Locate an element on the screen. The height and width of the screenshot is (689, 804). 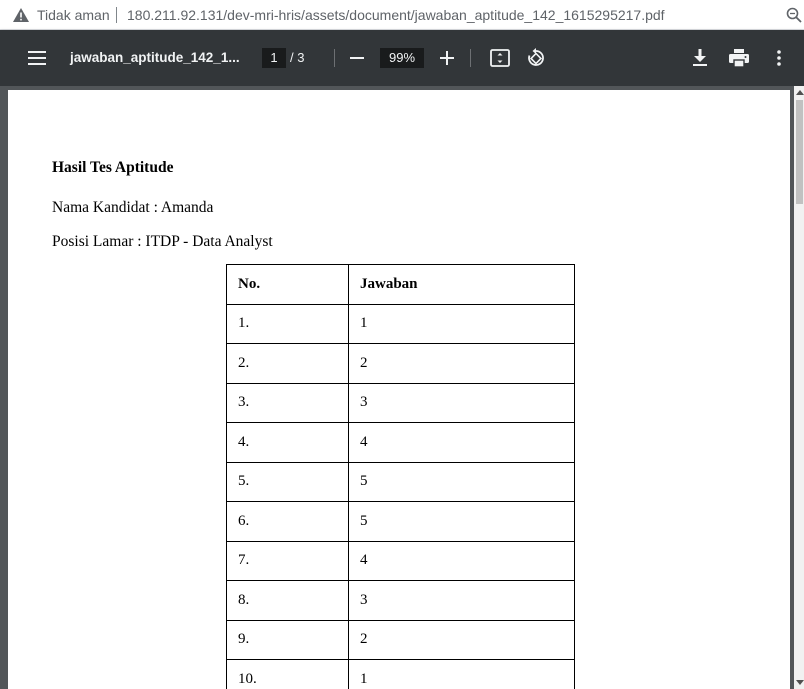
plus-icon is located at coordinates (447, 58).